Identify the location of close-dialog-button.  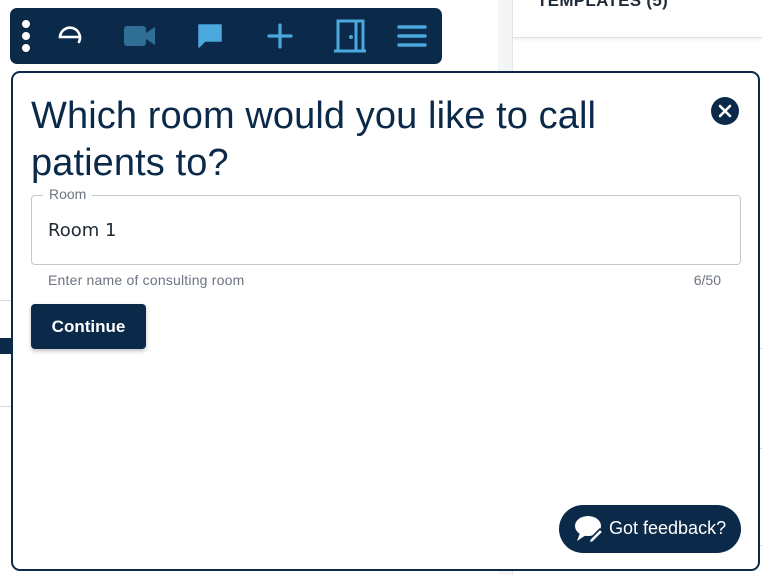
(725, 111).